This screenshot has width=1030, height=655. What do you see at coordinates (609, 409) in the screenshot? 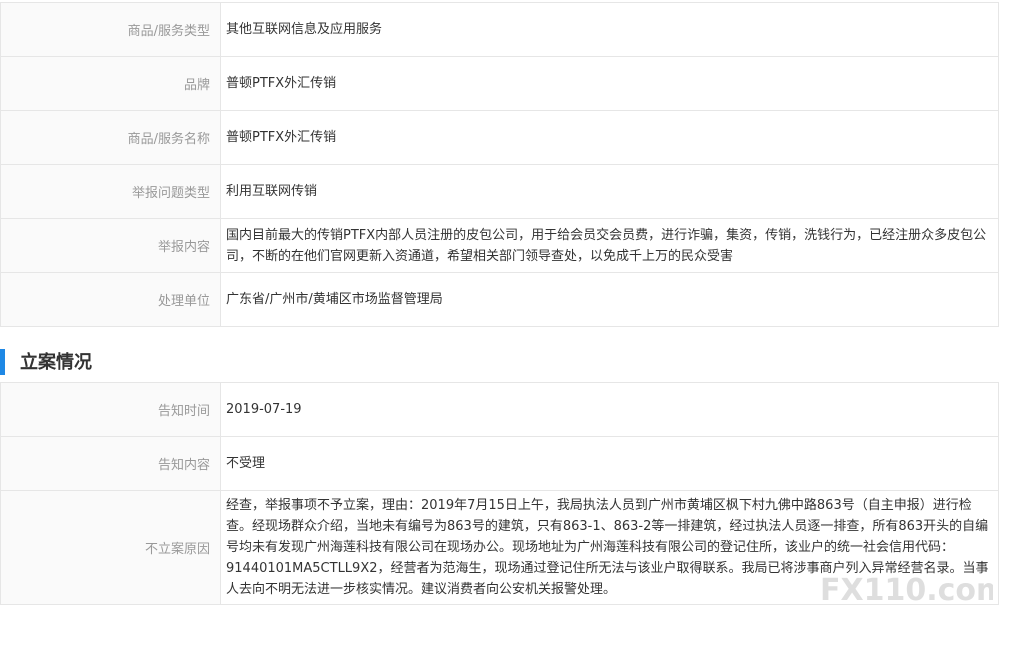
I see `row-value: 2019-07-19` at bounding box center [609, 409].